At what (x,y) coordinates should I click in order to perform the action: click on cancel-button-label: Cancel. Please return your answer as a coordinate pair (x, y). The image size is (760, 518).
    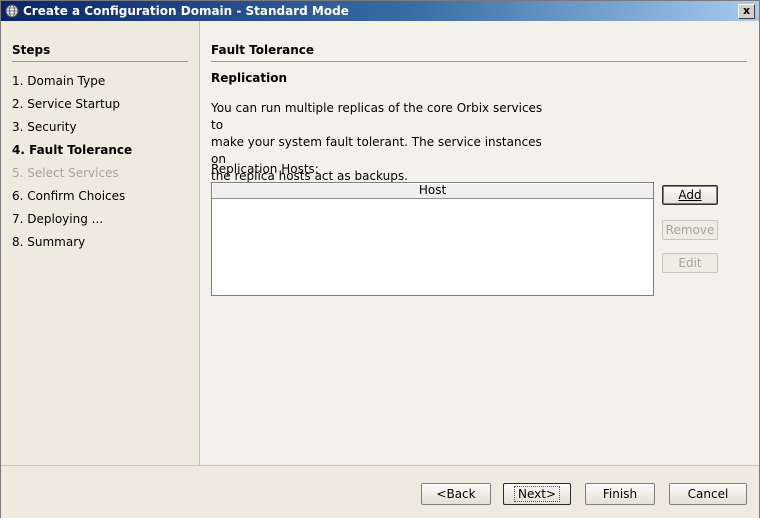
    Looking at the image, I should click on (708, 494).